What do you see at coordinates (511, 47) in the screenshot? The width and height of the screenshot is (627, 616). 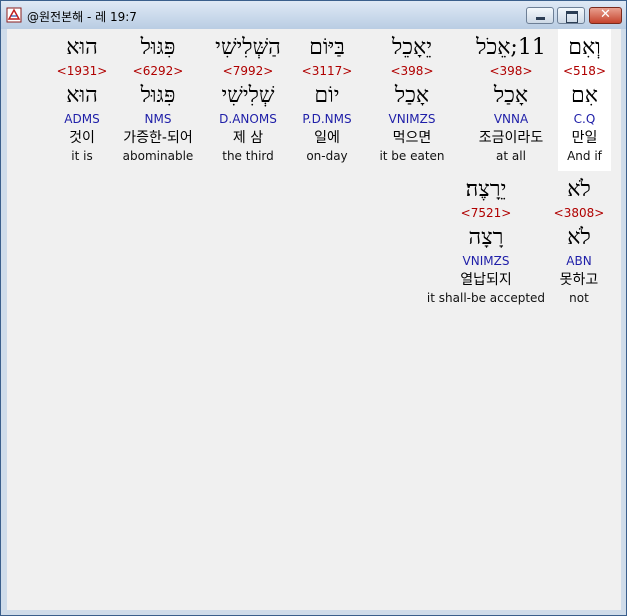 I see `hebrew-word: 11;אֵכֹל` at bounding box center [511, 47].